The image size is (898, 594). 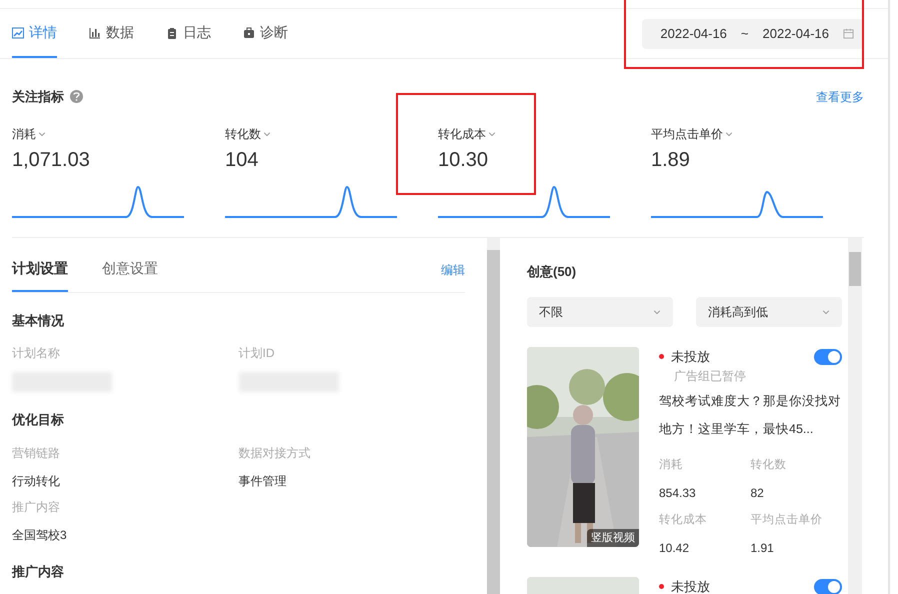 I want to click on field-label: 计划ID, so click(x=257, y=353).